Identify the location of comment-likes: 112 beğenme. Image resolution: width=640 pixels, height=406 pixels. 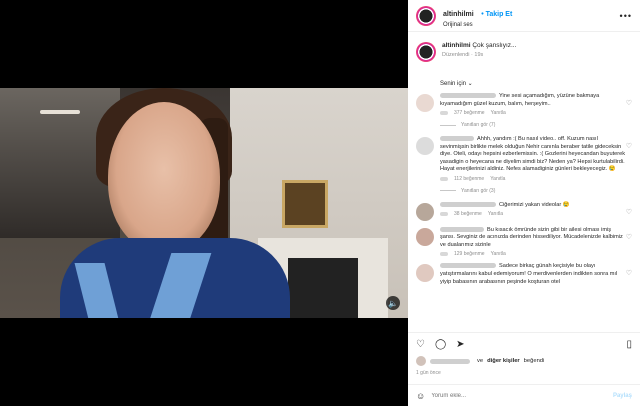
(469, 179).